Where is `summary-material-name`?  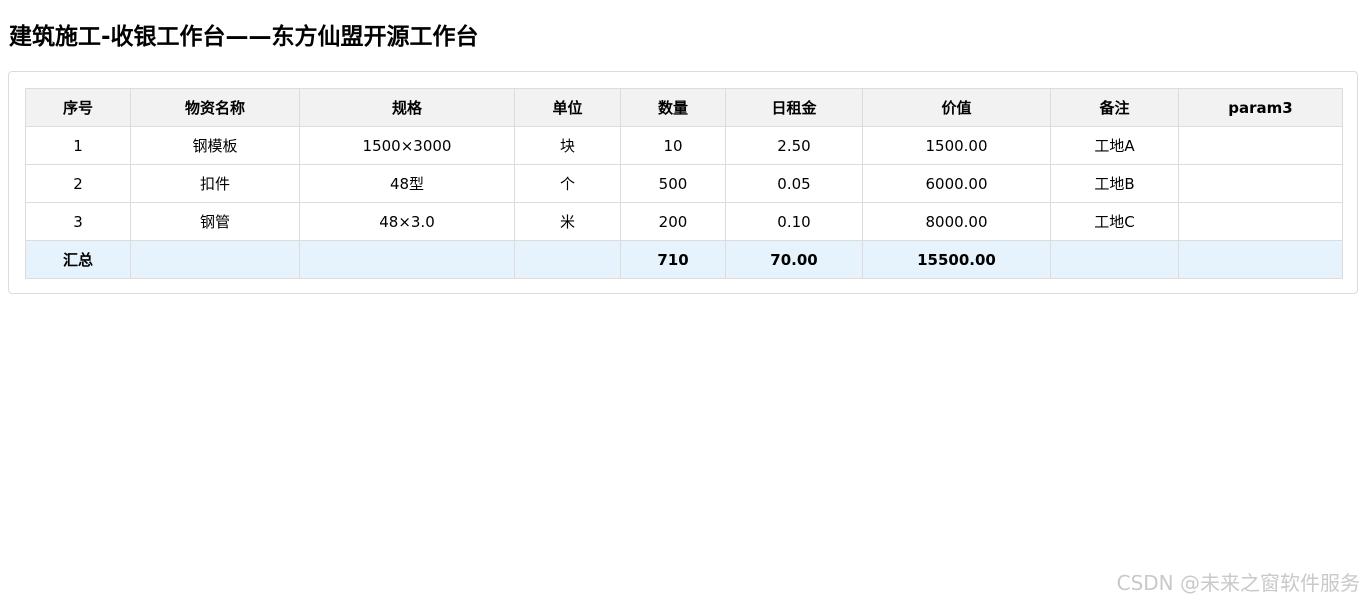 summary-material-name is located at coordinates (215, 259).